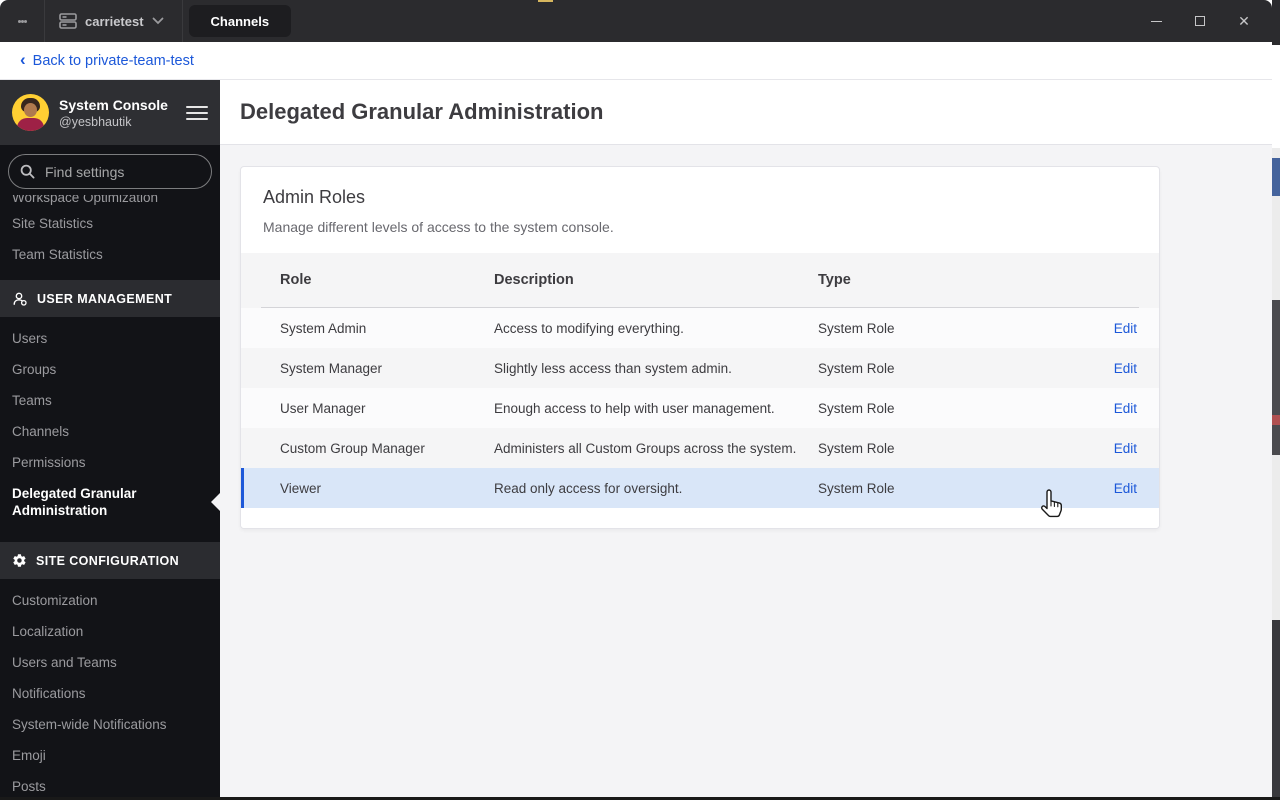 Image resolution: width=1280 pixels, height=800 pixels. What do you see at coordinates (22, 21) in the screenshot?
I see `app-menu-button` at bounding box center [22, 21].